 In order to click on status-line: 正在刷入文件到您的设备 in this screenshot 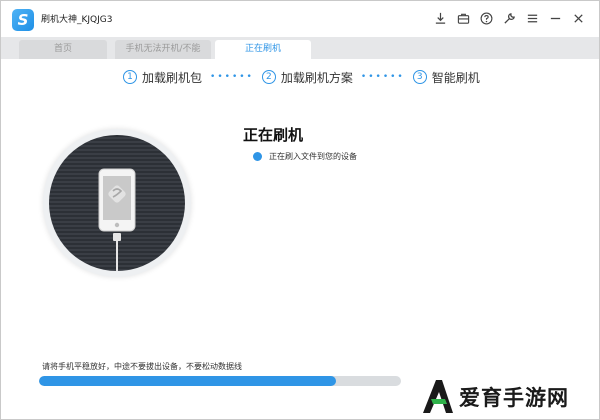, I will do `click(305, 156)`.